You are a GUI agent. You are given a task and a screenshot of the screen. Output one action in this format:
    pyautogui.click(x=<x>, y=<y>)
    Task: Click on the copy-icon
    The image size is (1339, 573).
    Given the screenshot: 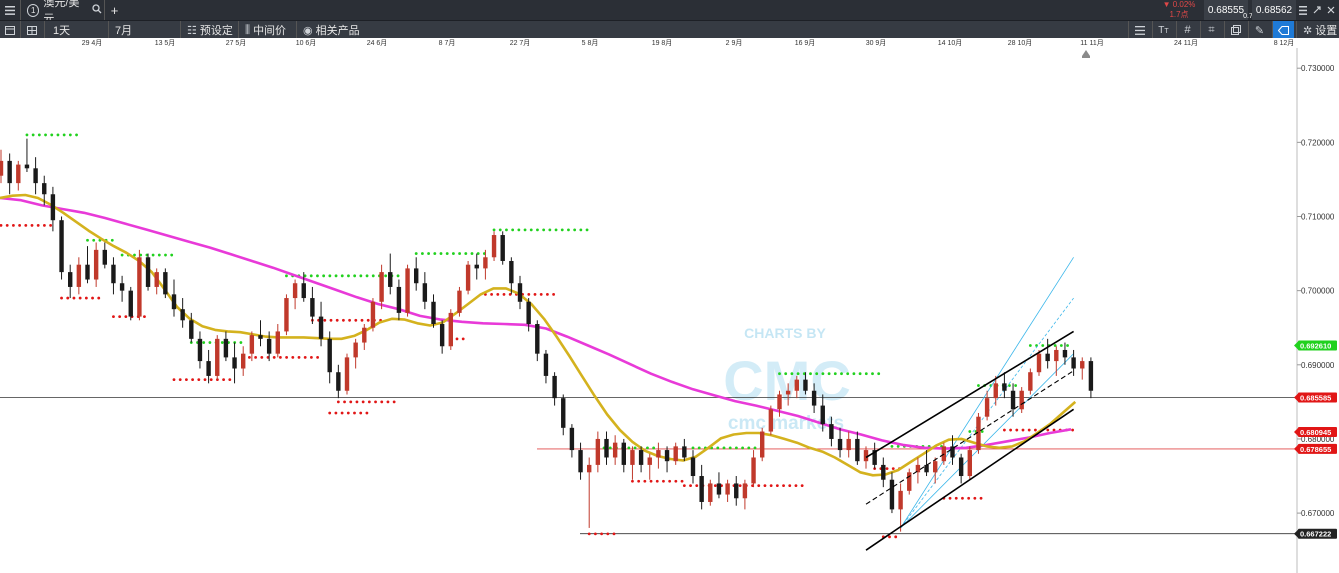 What is the action you would take?
    pyautogui.click(x=1235, y=30)
    